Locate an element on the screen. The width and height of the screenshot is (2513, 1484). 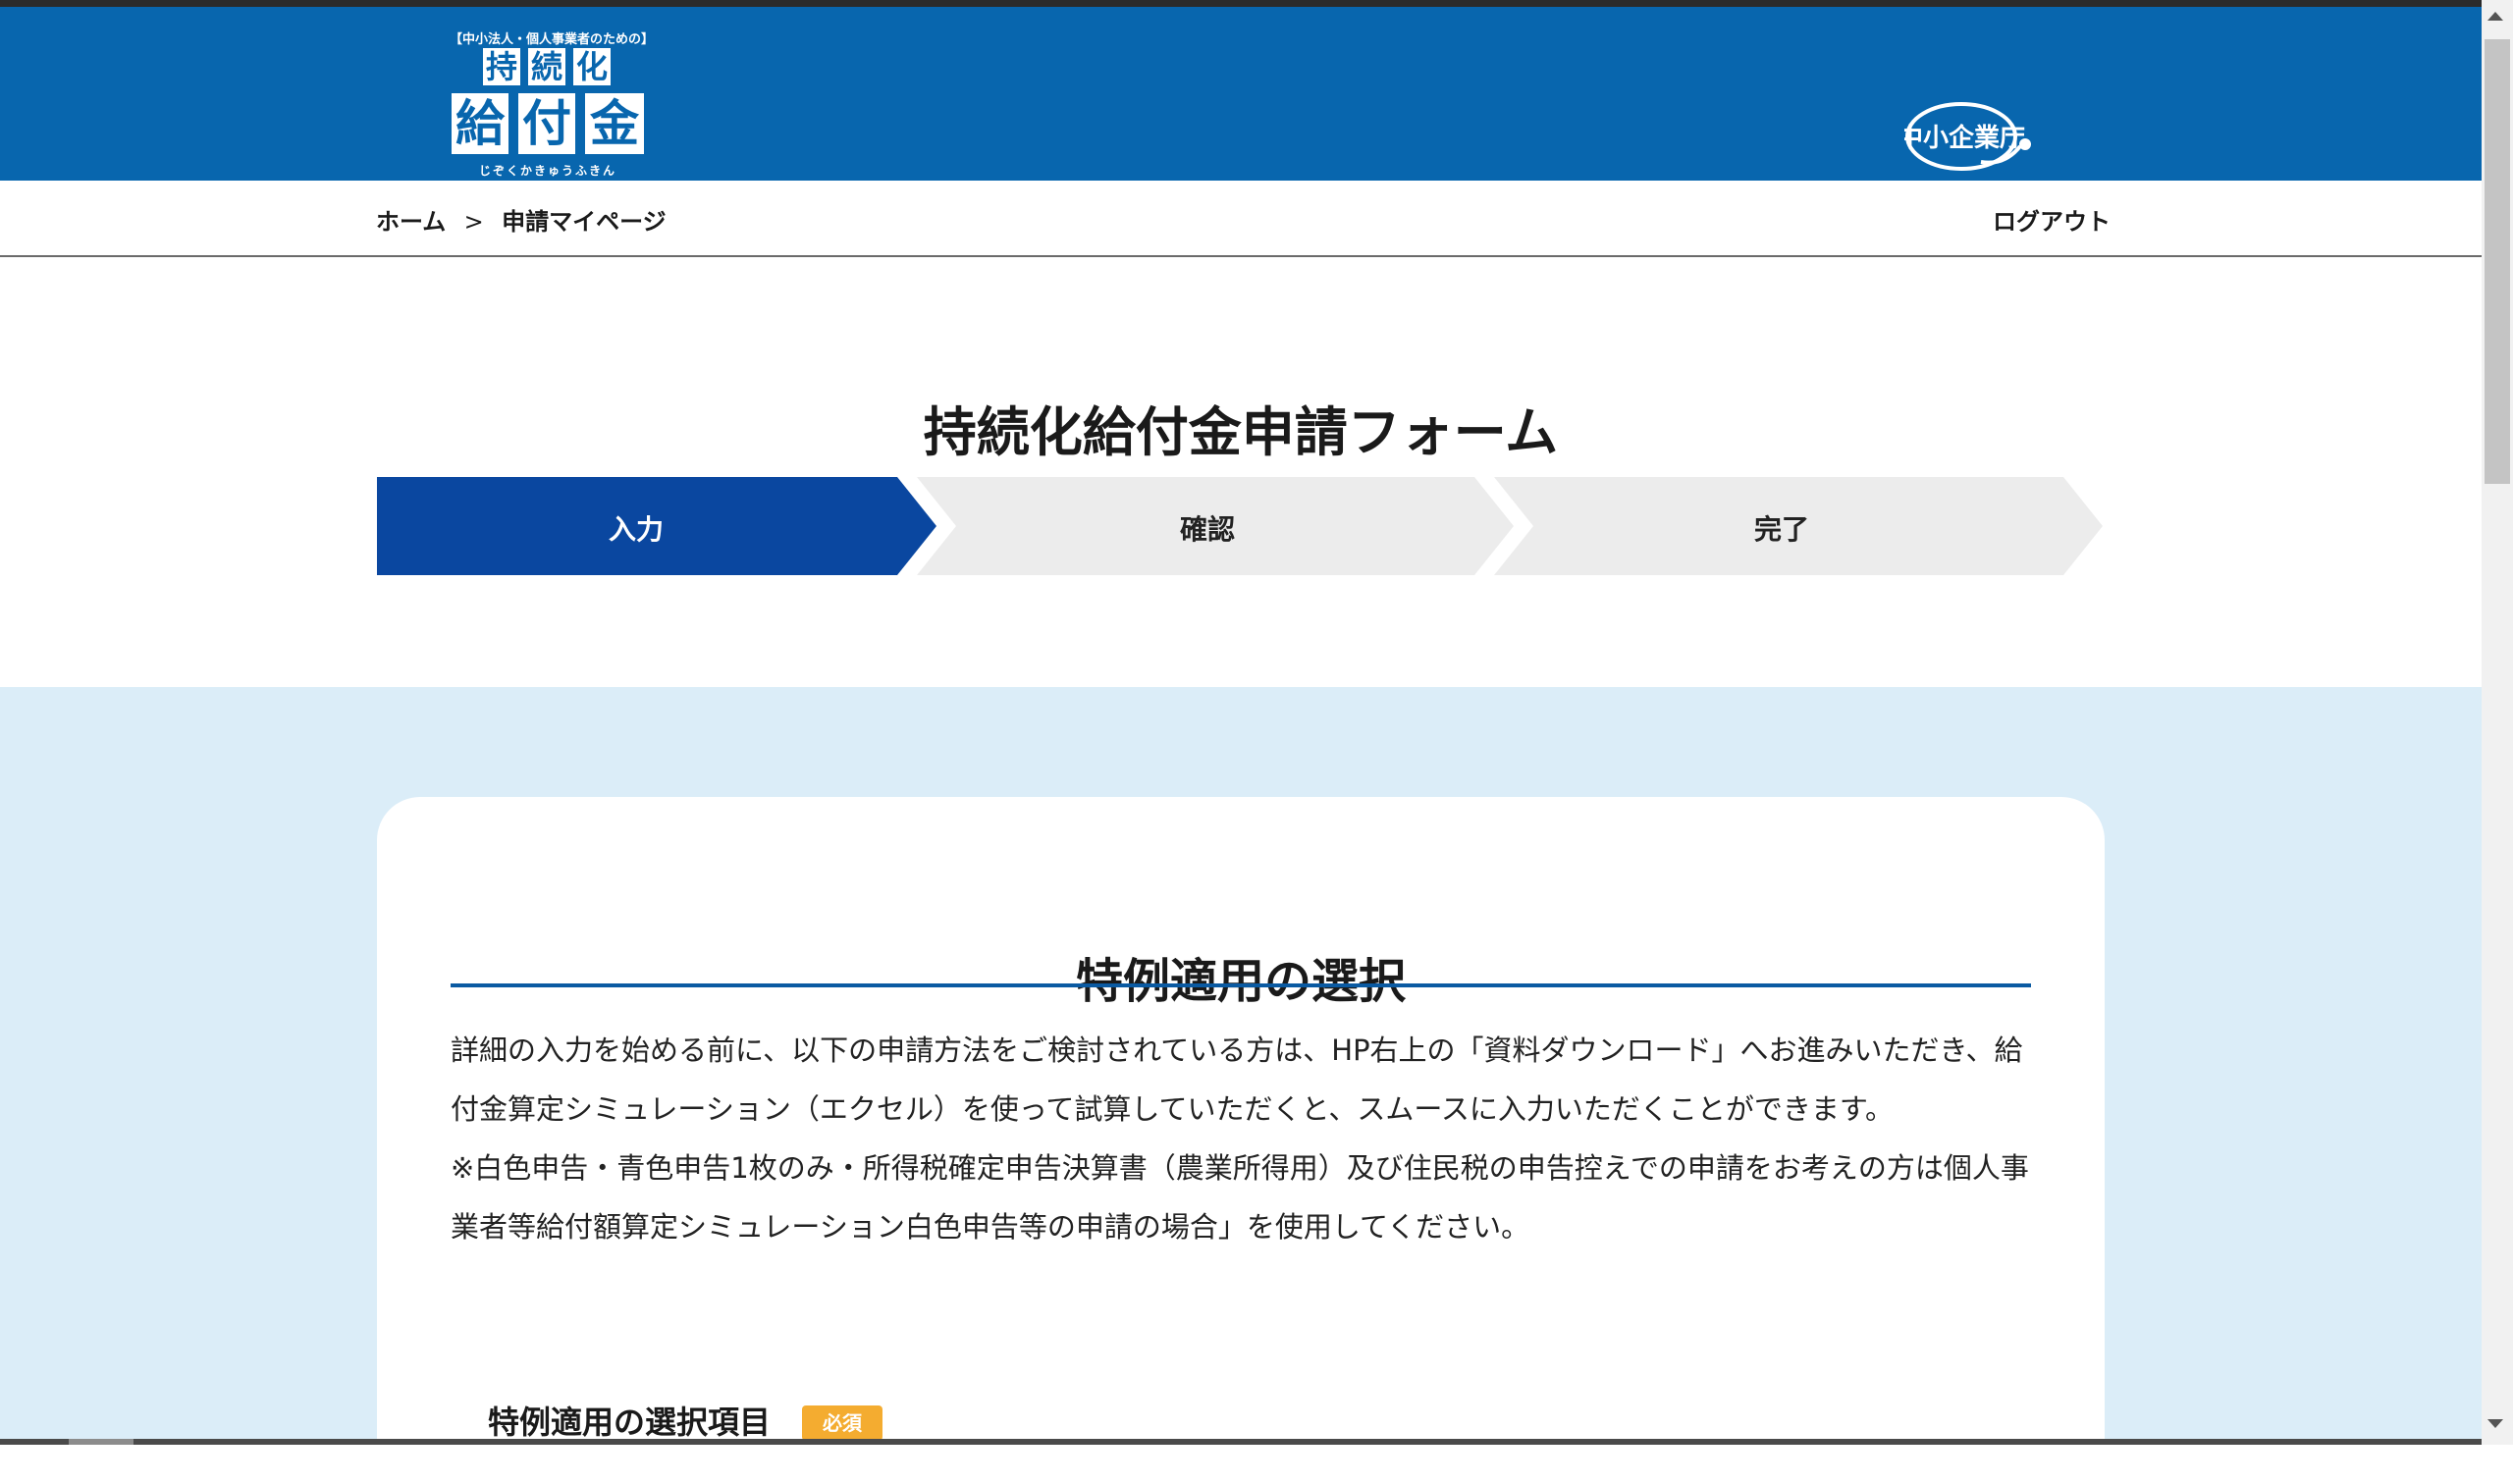
breadcrumb-home-link: ホーム is located at coordinates (411, 222).